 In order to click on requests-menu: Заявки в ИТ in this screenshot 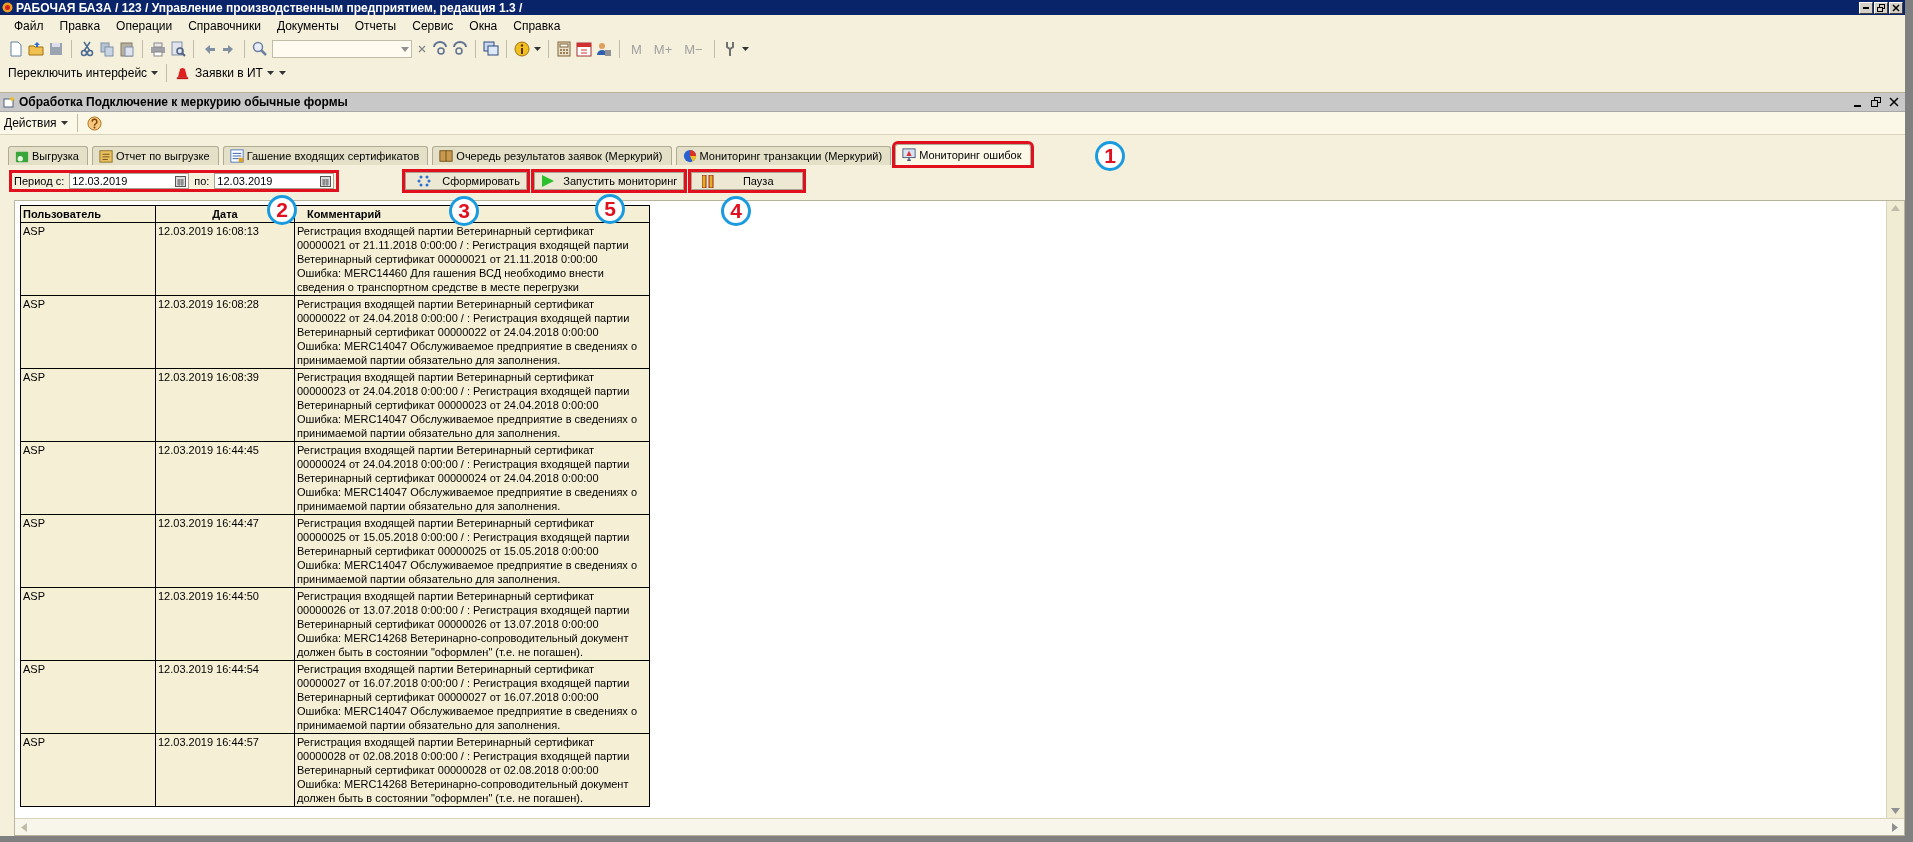, I will do `click(234, 73)`.